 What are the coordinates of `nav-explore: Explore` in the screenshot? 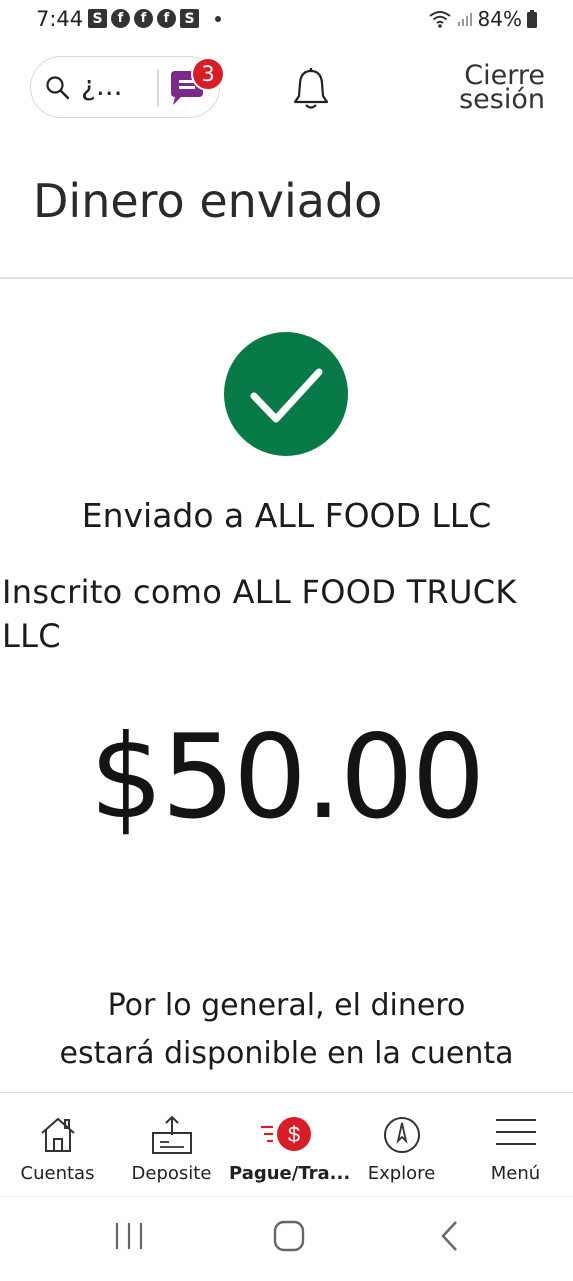 It's located at (401, 1143).